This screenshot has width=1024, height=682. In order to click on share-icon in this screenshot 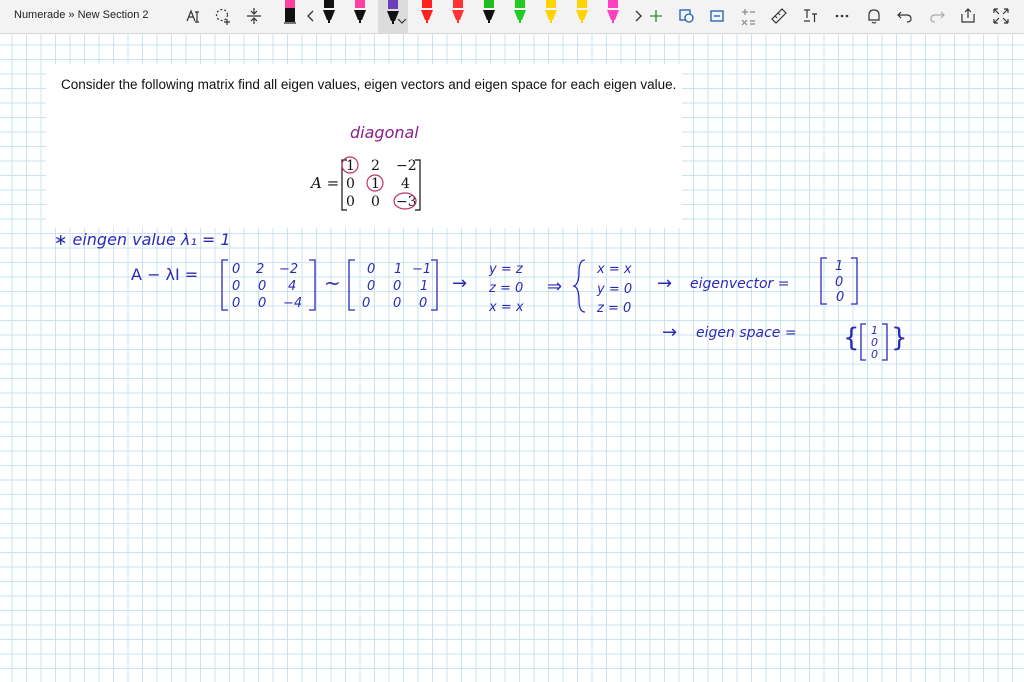, I will do `click(968, 16)`.